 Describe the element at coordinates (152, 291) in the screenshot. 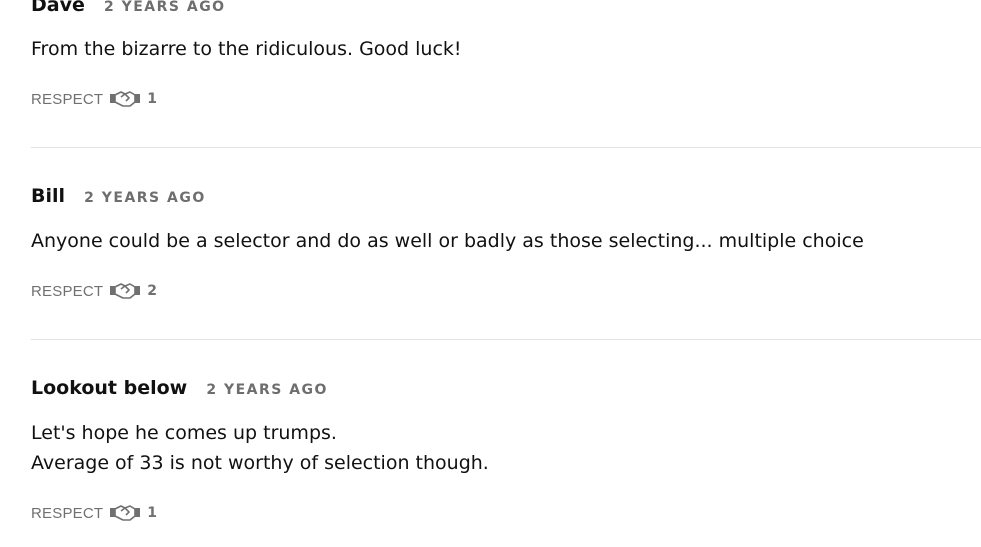

I see `respect-count: 2` at that location.